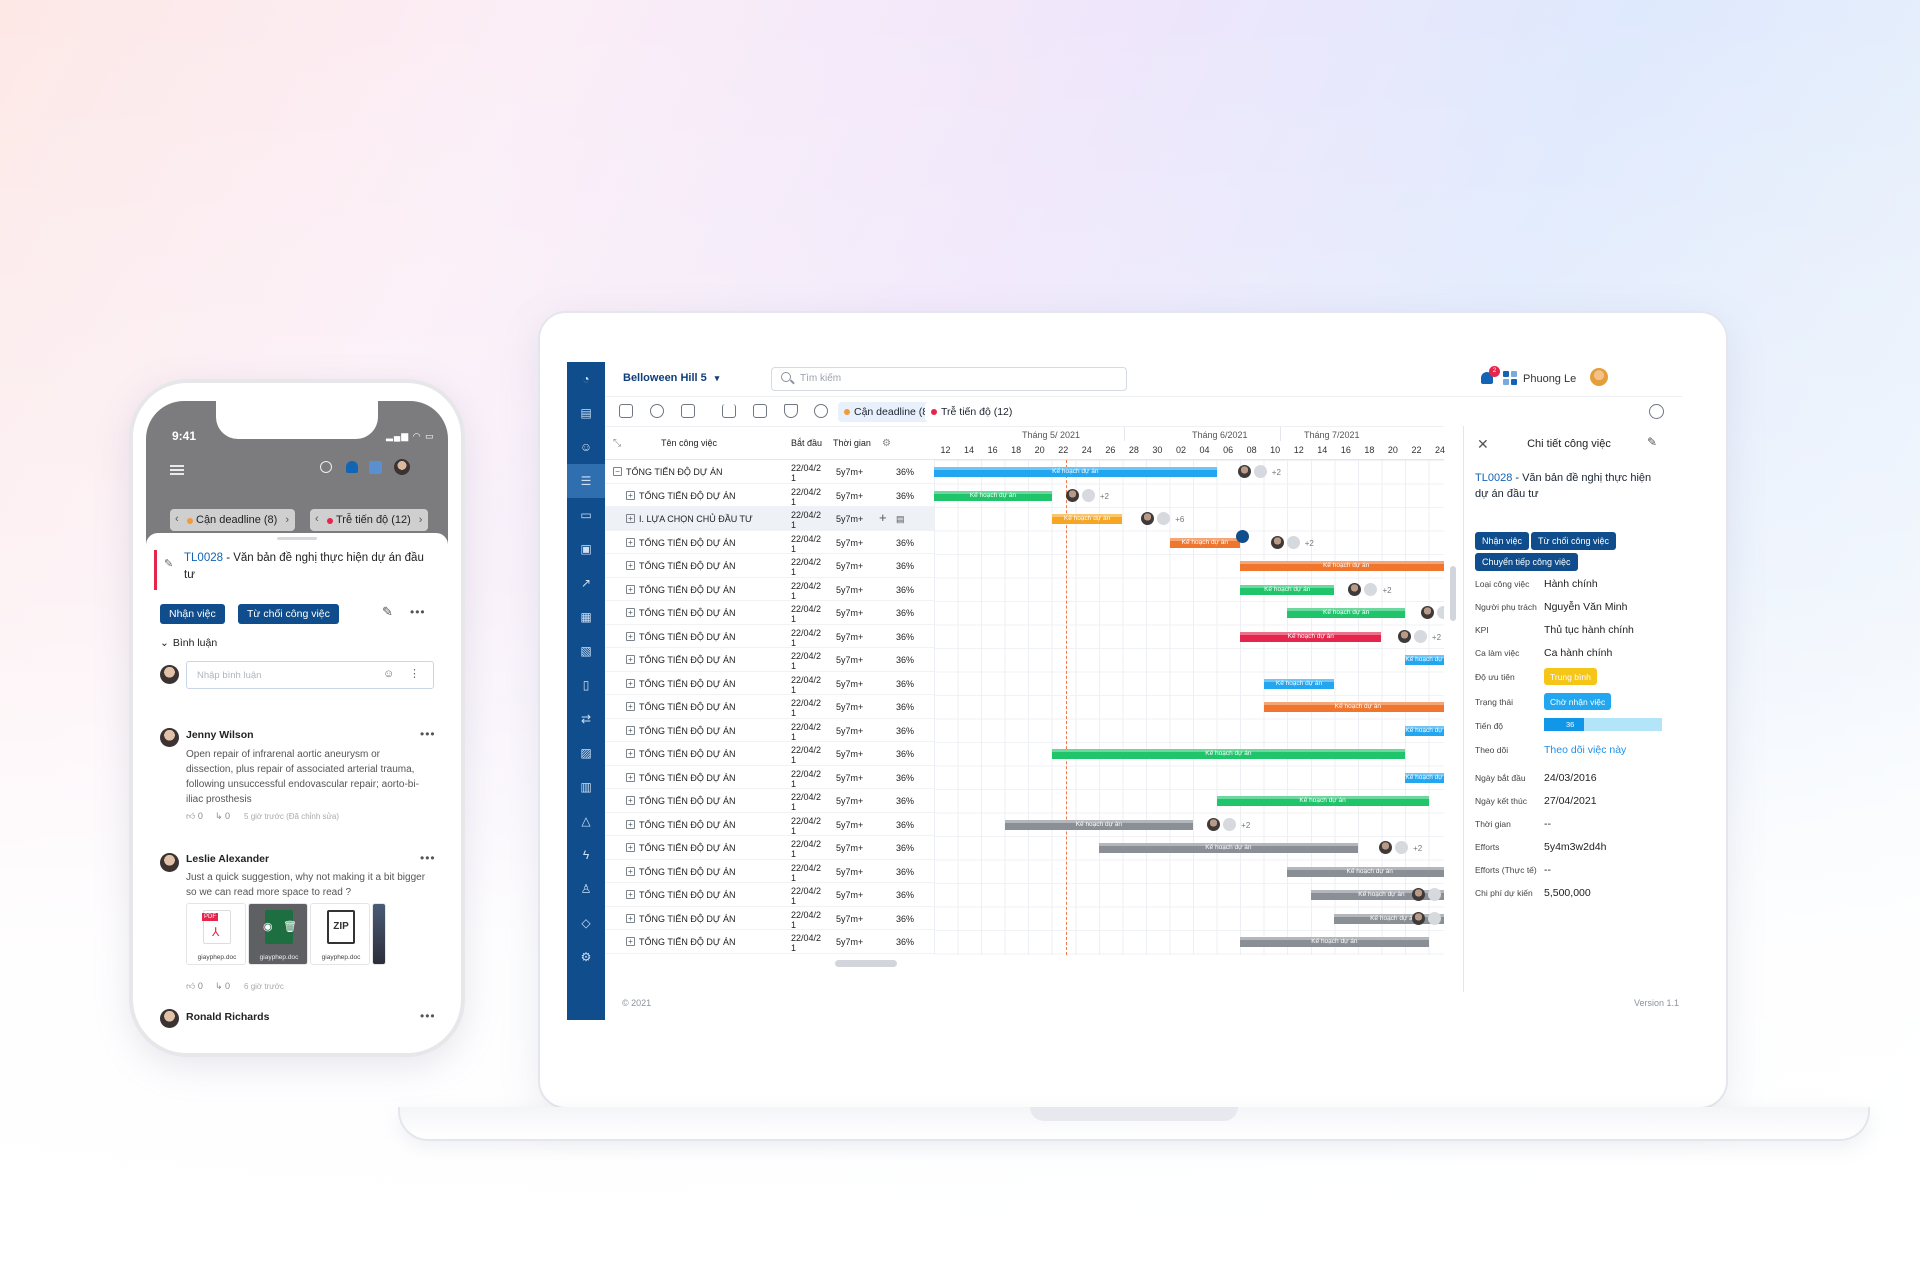 Image resolution: width=1920 pixels, height=1280 pixels. What do you see at coordinates (352, 467) in the screenshot?
I see `bell-icon` at bounding box center [352, 467].